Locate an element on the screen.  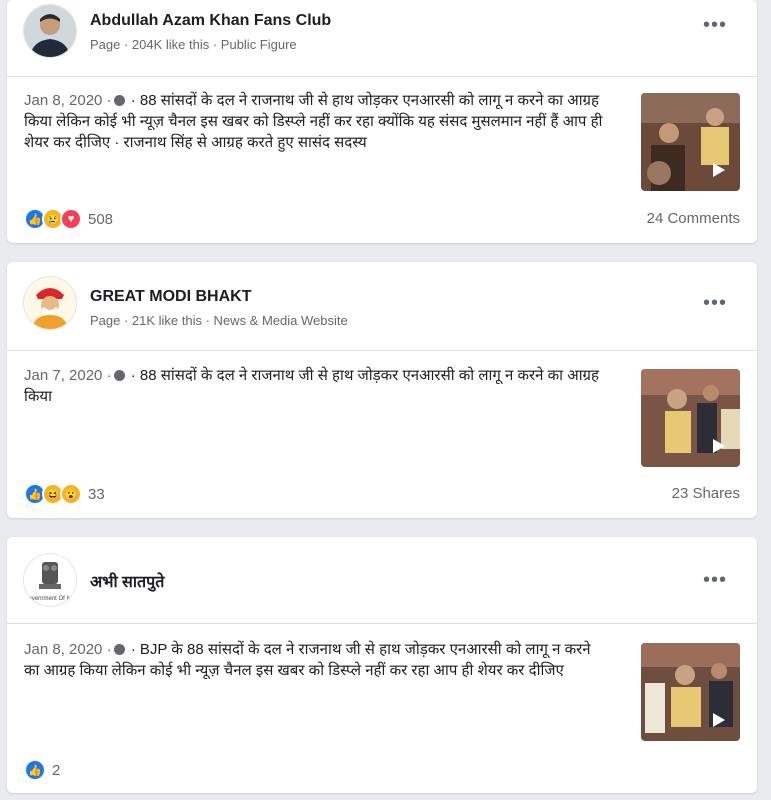
reaction-count: 2 is located at coordinates (56, 770).